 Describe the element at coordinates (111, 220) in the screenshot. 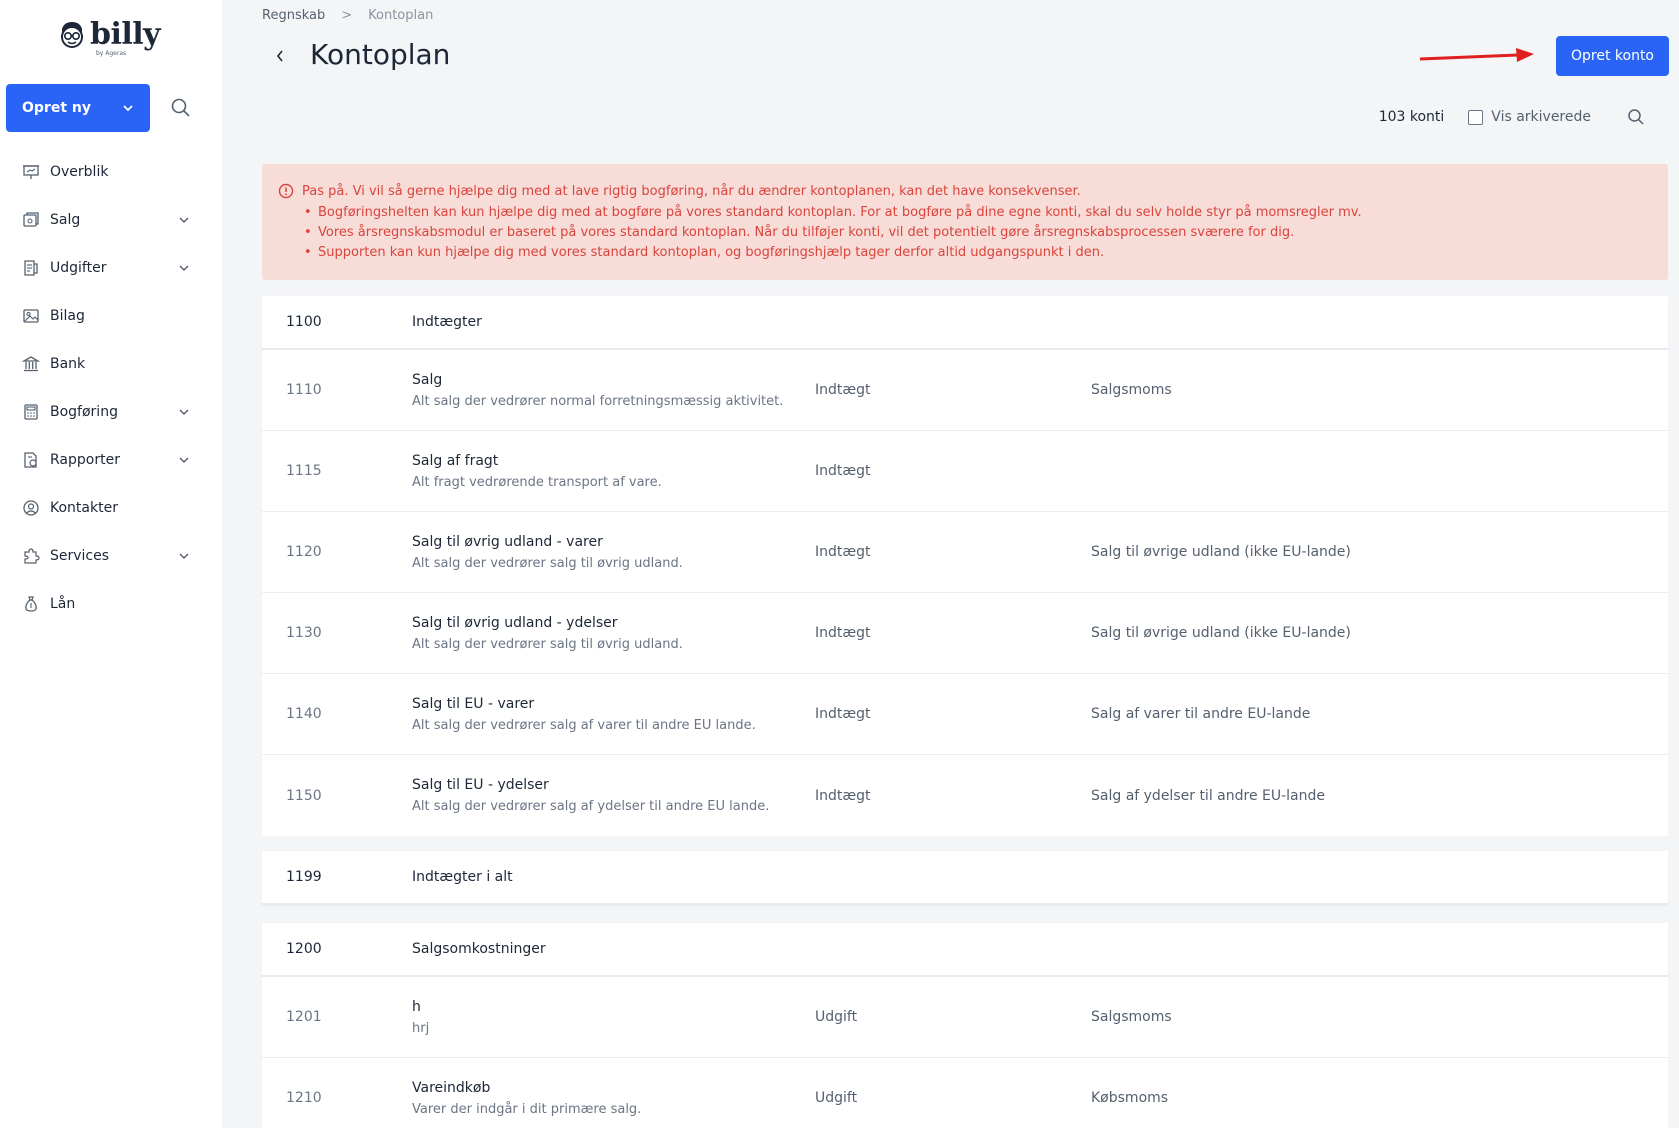

I see `sidebar-item-salg: Salg` at that location.